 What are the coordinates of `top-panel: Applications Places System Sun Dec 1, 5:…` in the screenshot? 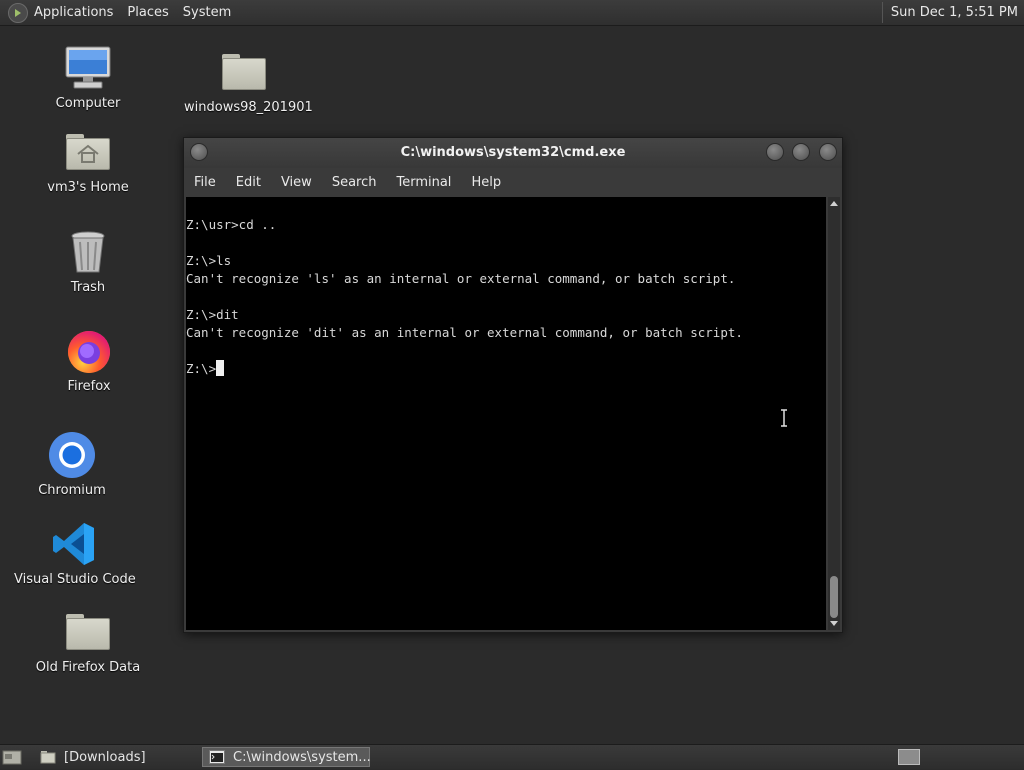 It's located at (512, 13).